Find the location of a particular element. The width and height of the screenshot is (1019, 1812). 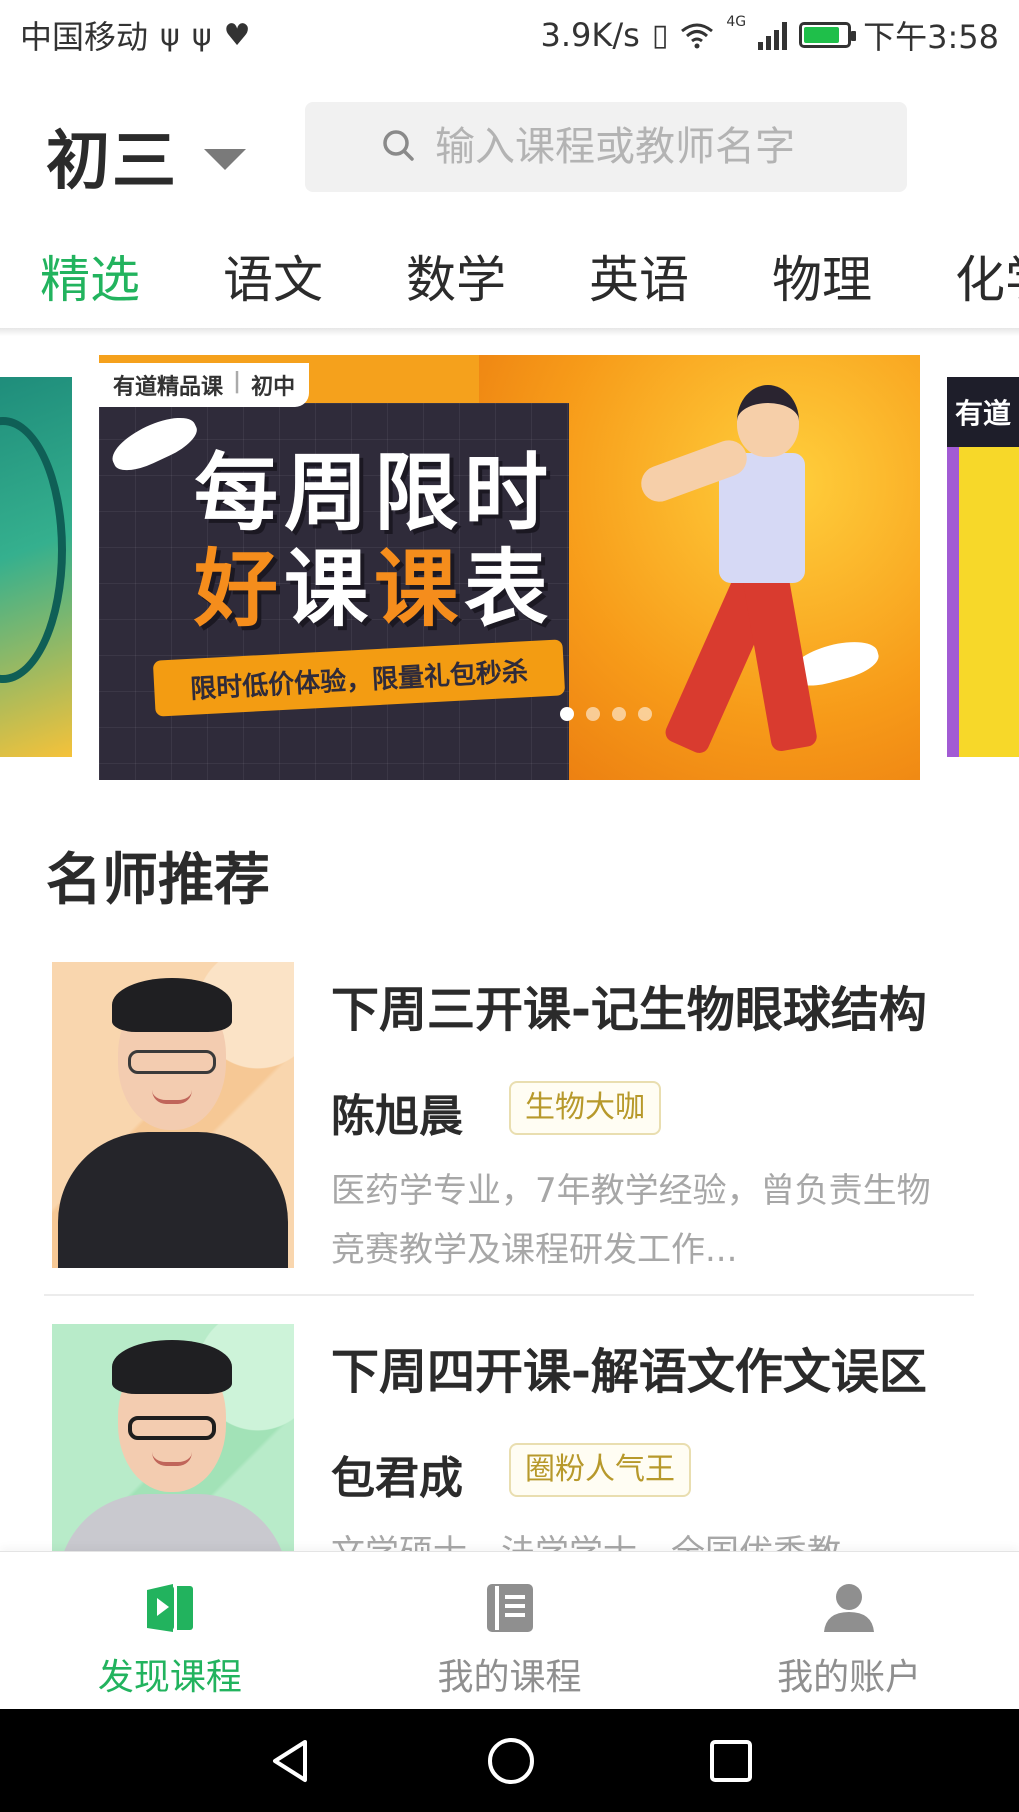

carrier-label: 中国移动 is located at coordinates (84, 37).